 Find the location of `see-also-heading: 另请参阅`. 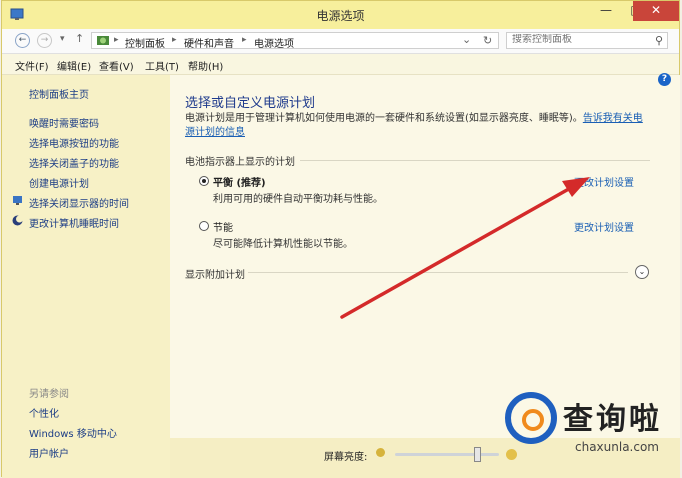

see-also-heading: 另请参阅 is located at coordinates (49, 394).